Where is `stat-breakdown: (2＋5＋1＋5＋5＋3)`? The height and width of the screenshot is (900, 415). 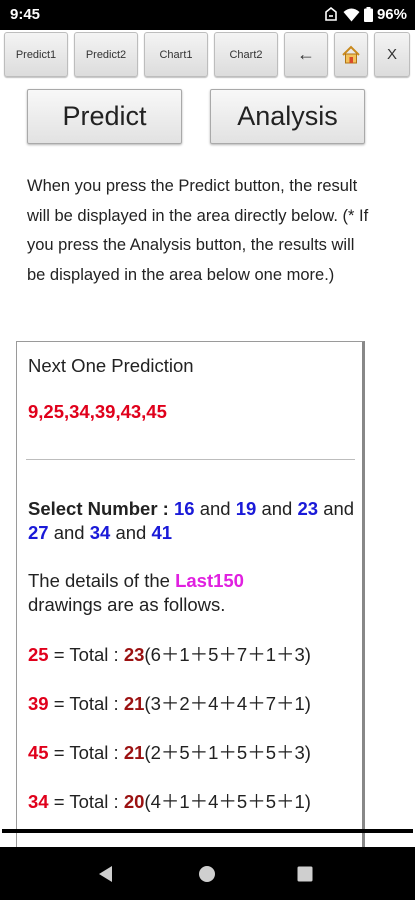 stat-breakdown: (2＋5＋1＋5＋5＋3) is located at coordinates (227, 752).